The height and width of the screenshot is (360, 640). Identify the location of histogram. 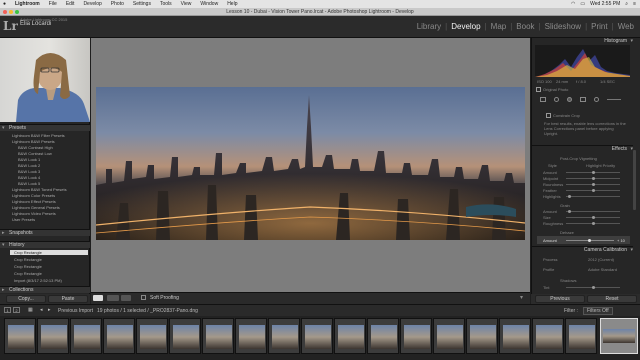
(582, 61).